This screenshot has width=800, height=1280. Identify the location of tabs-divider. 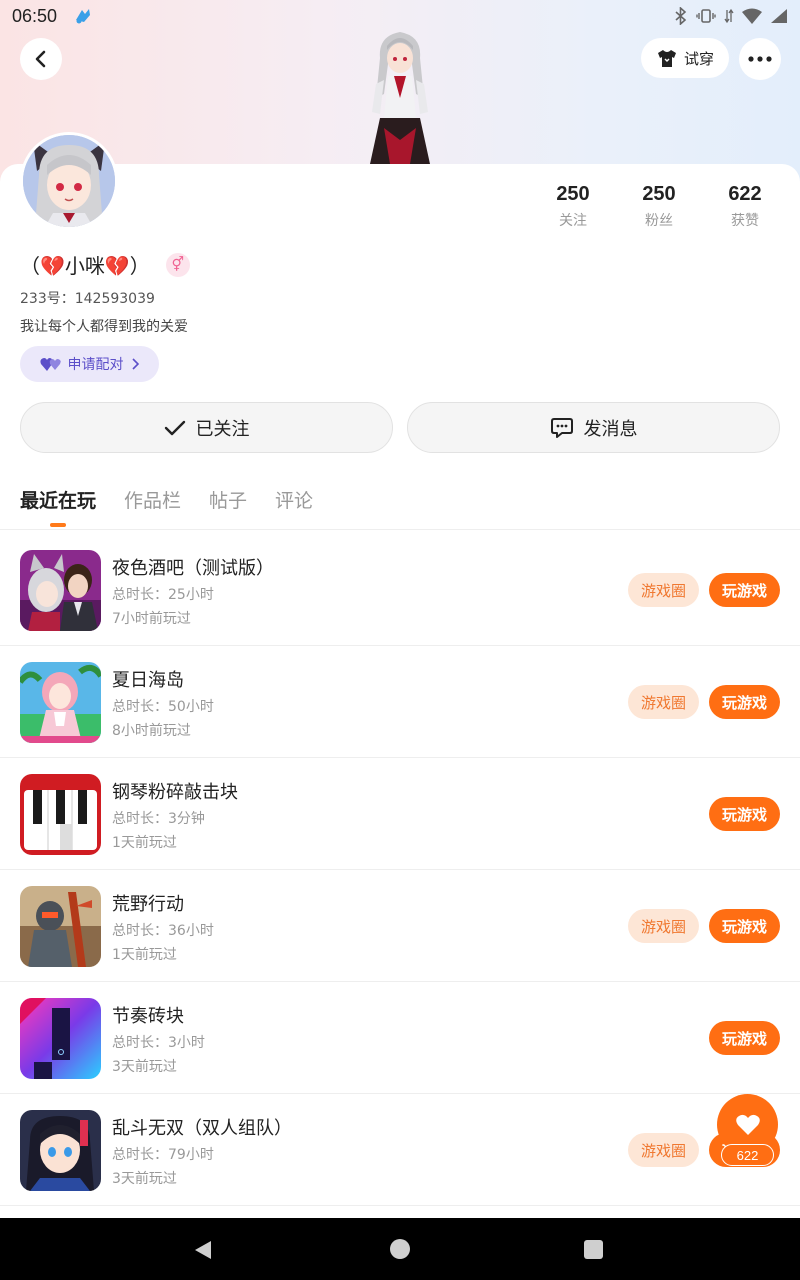
(400, 529).